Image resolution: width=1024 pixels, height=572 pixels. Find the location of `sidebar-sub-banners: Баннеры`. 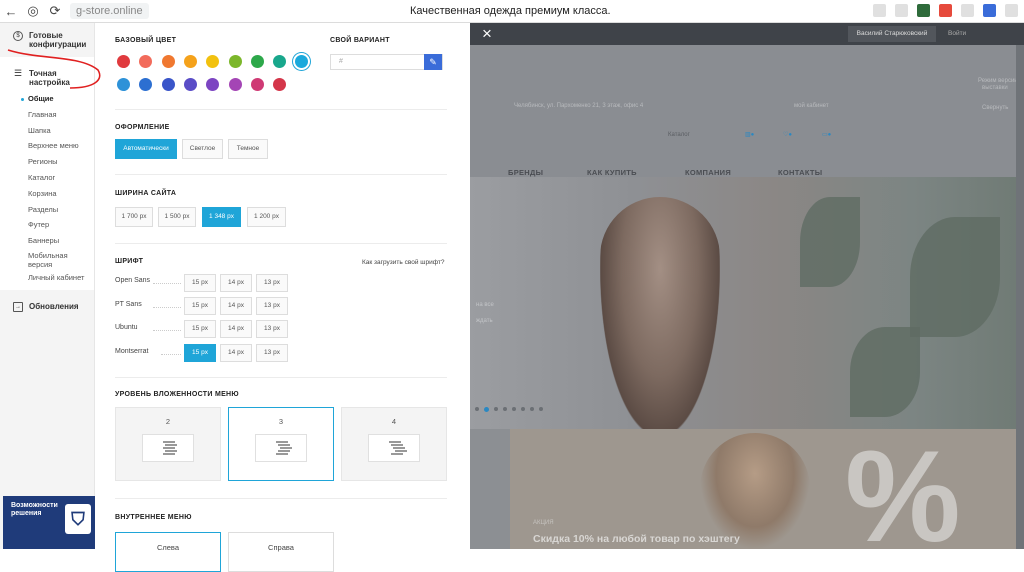

sidebar-sub-banners: Баннеры is located at coordinates (47, 241).